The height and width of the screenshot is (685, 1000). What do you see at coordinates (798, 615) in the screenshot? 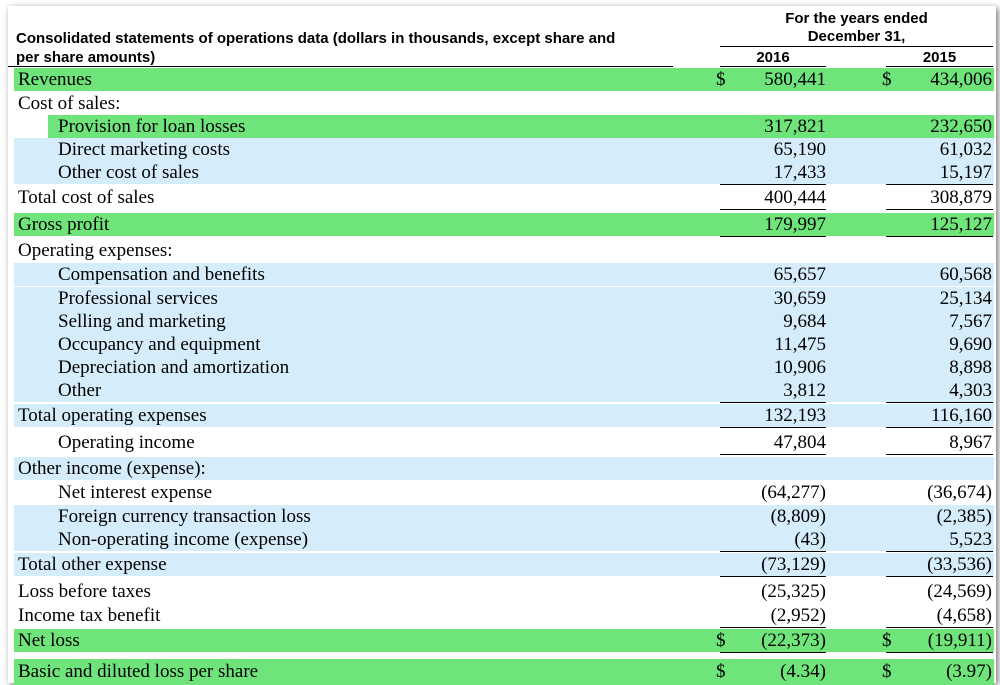
I see `value-2016: (2,952)` at bounding box center [798, 615].